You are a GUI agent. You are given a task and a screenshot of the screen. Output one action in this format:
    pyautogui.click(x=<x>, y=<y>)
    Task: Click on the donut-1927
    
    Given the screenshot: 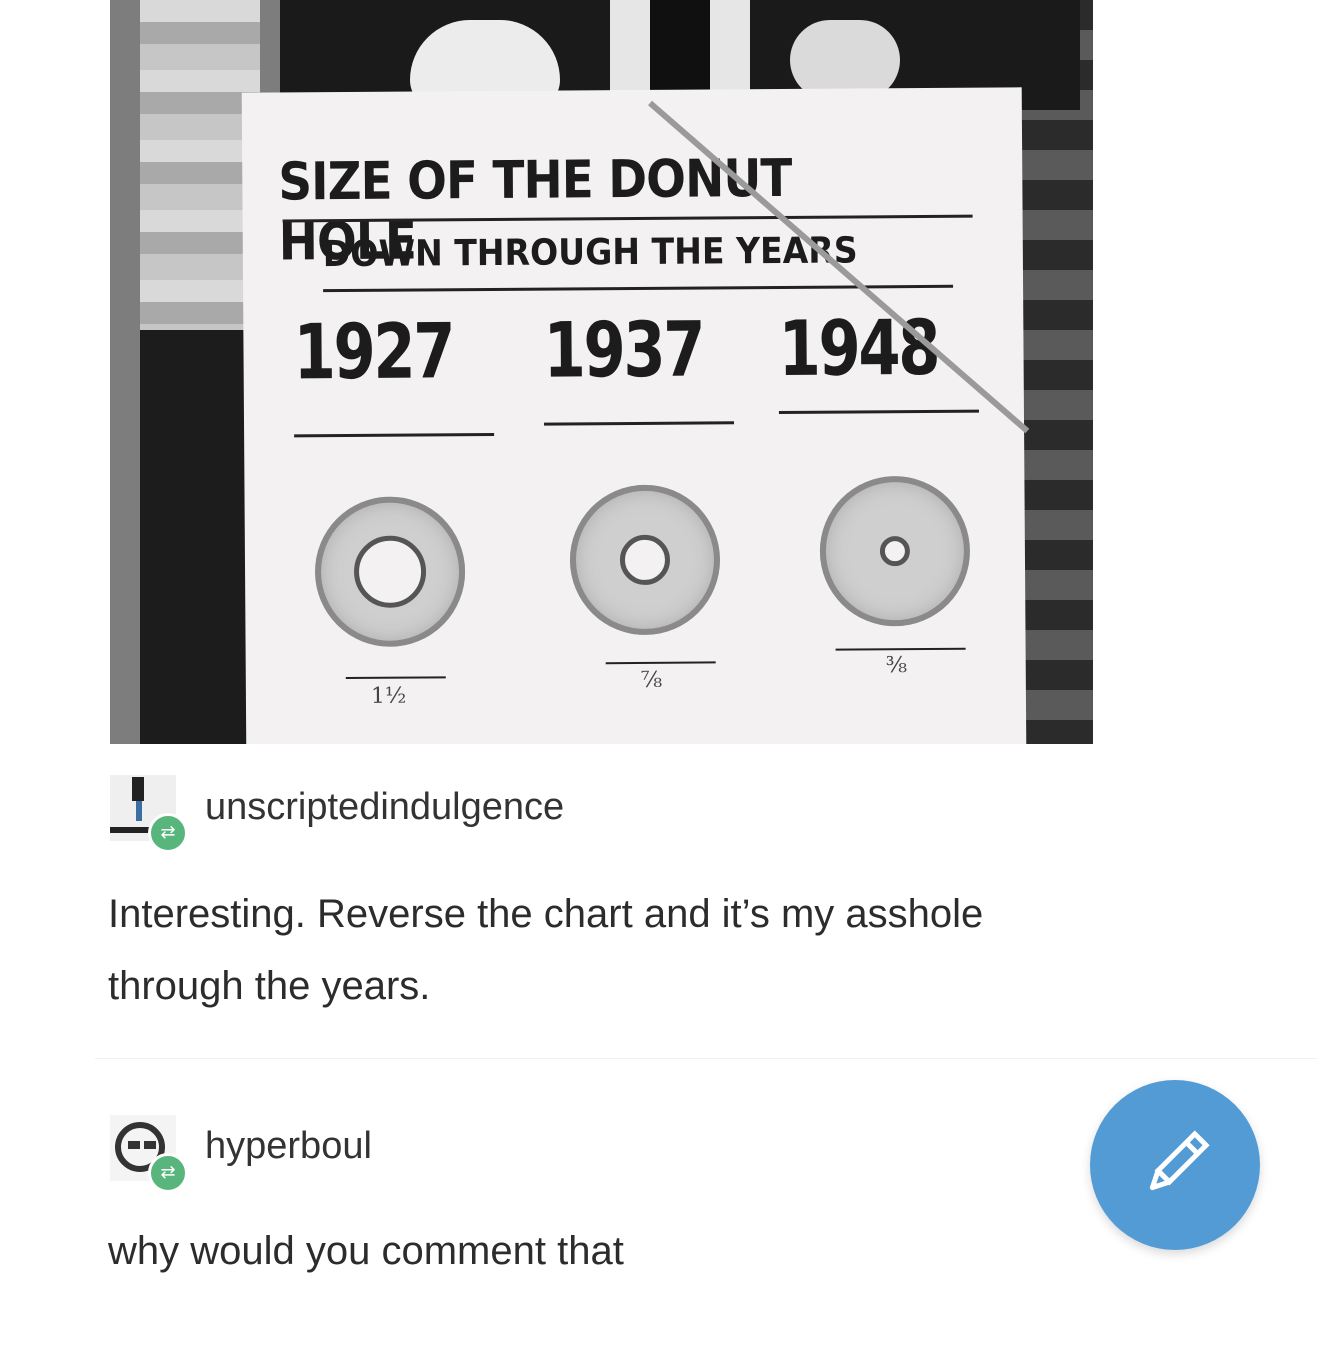 What is the action you would take?
    pyautogui.click(x=390, y=572)
    